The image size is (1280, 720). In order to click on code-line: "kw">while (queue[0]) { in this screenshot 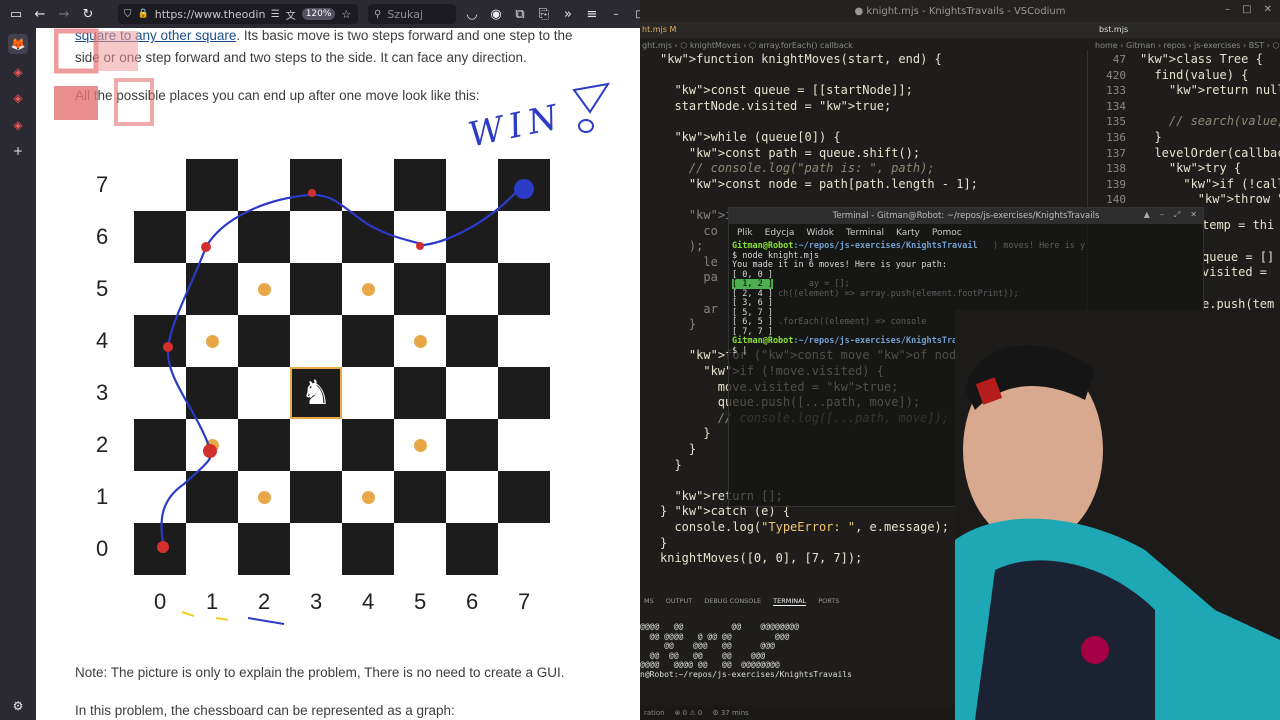, I will do `click(750, 137)`.